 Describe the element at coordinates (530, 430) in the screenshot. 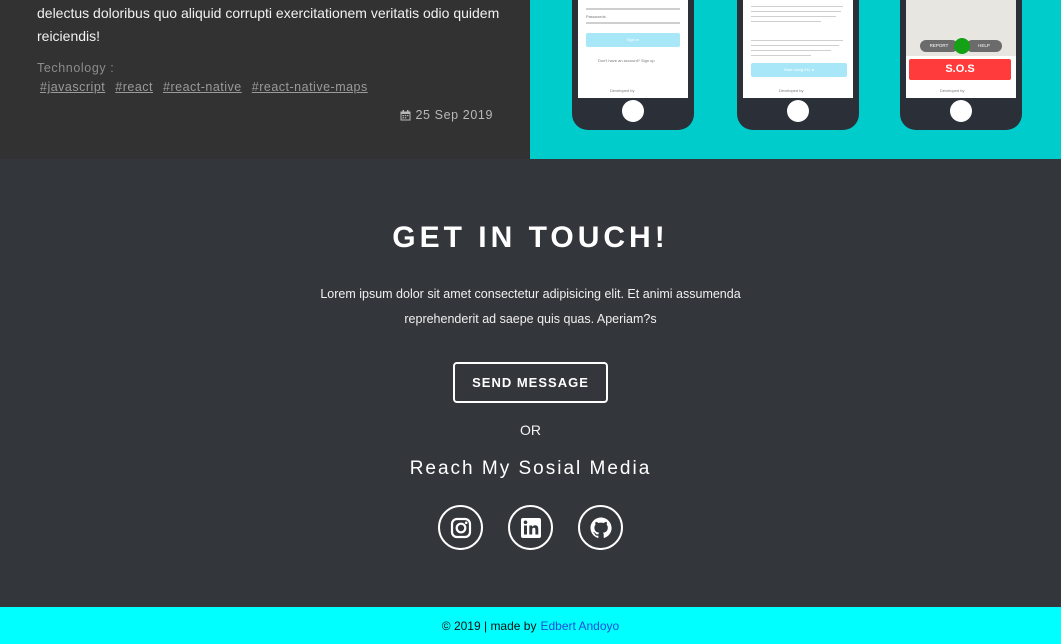

I see `or-separator: OR` at that location.